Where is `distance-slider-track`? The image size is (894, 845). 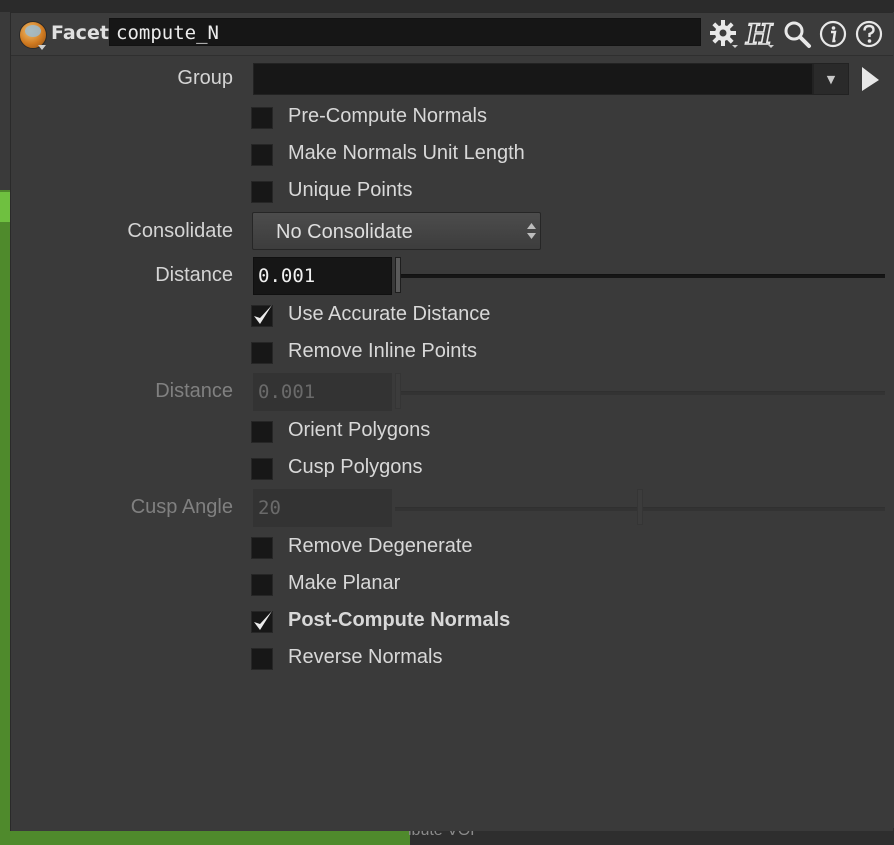 distance-slider-track is located at coordinates (640, 276).